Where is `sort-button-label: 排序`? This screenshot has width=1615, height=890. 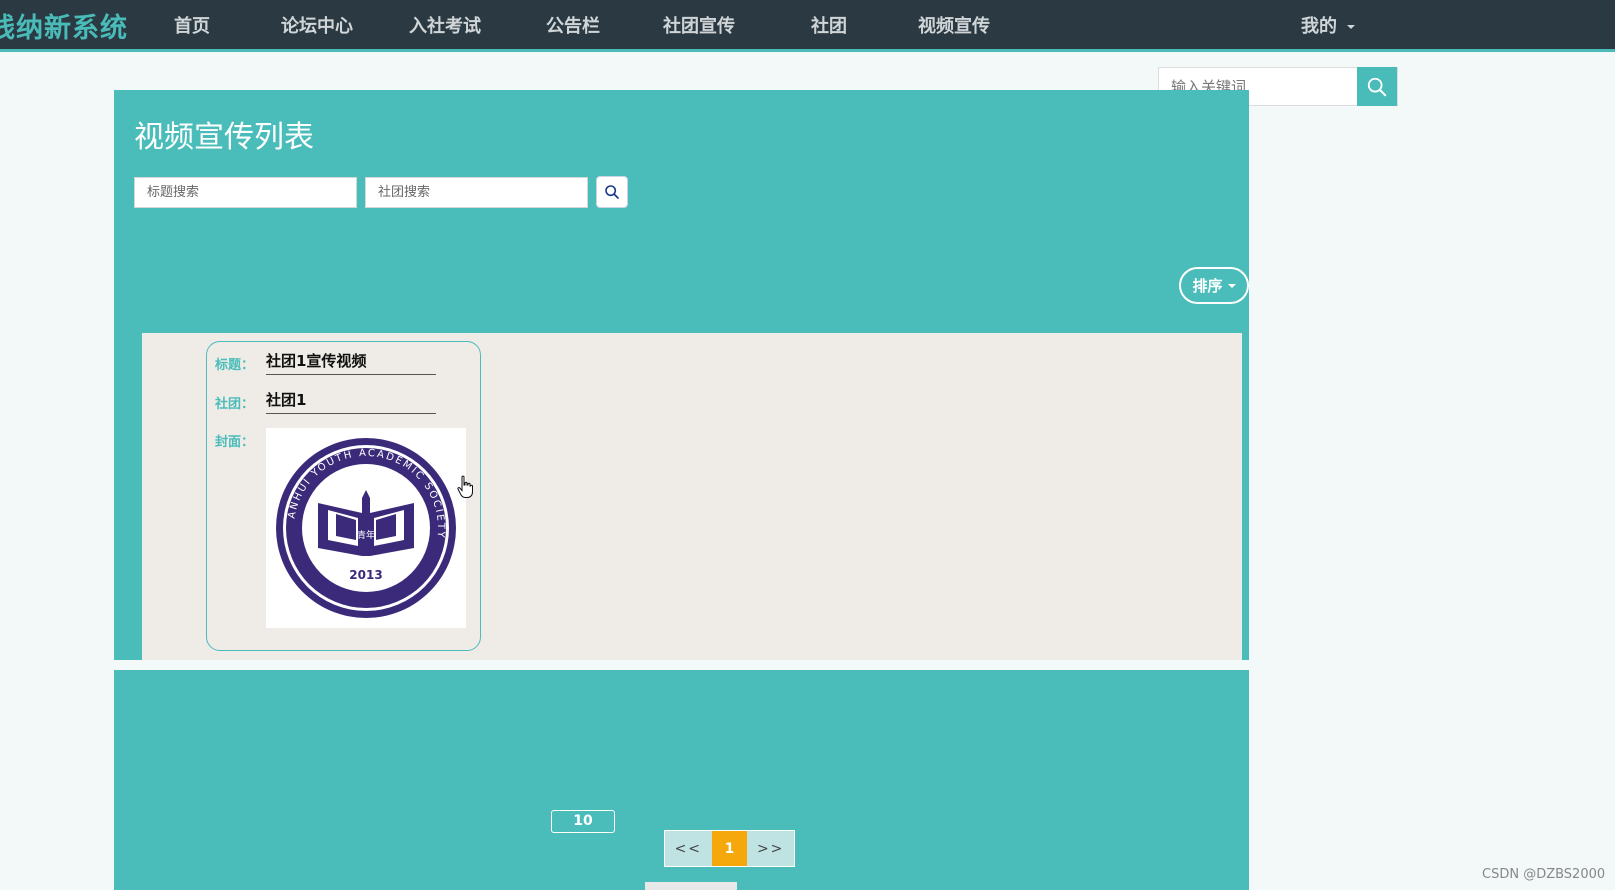
sort-button-label: 排序 is located at coordinates (1207, 286).